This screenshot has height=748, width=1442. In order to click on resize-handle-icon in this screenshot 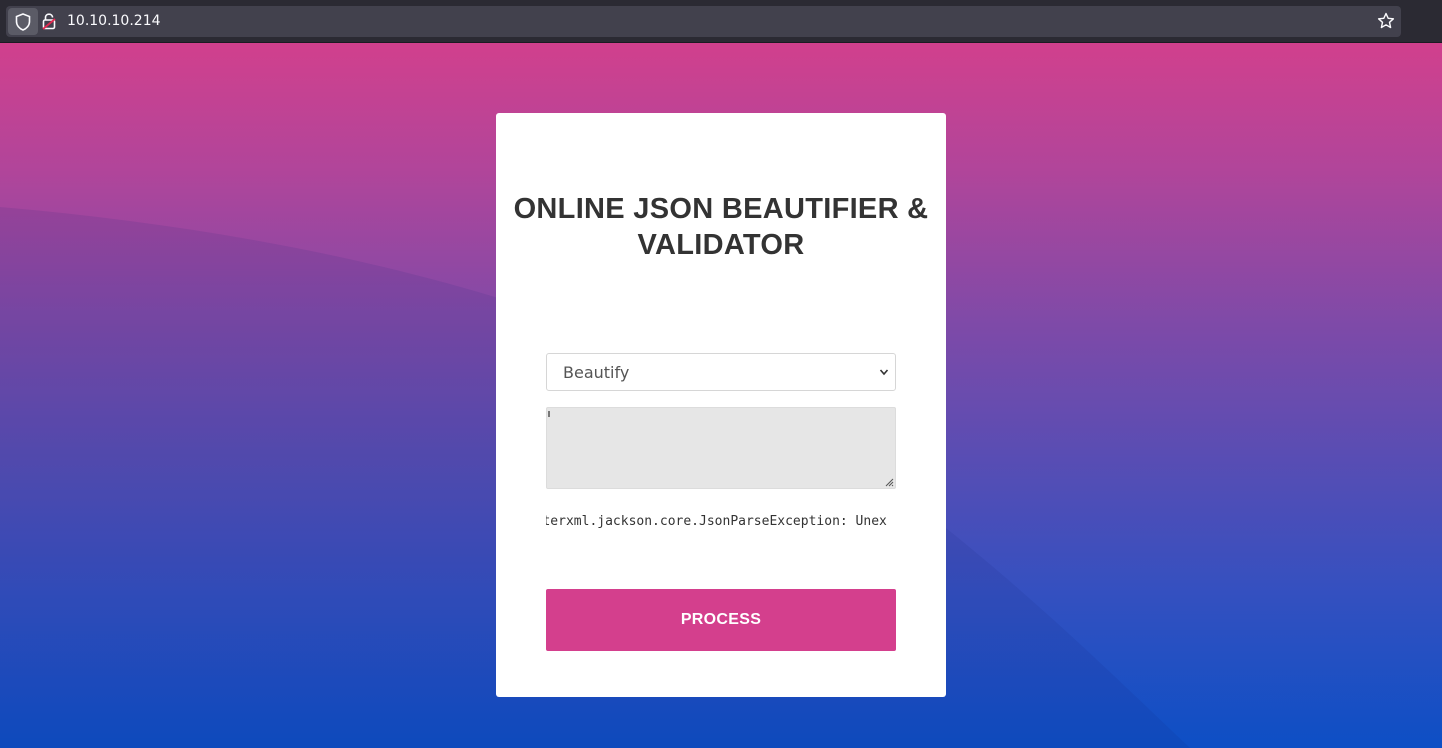, I will do `click(889, 482)`.